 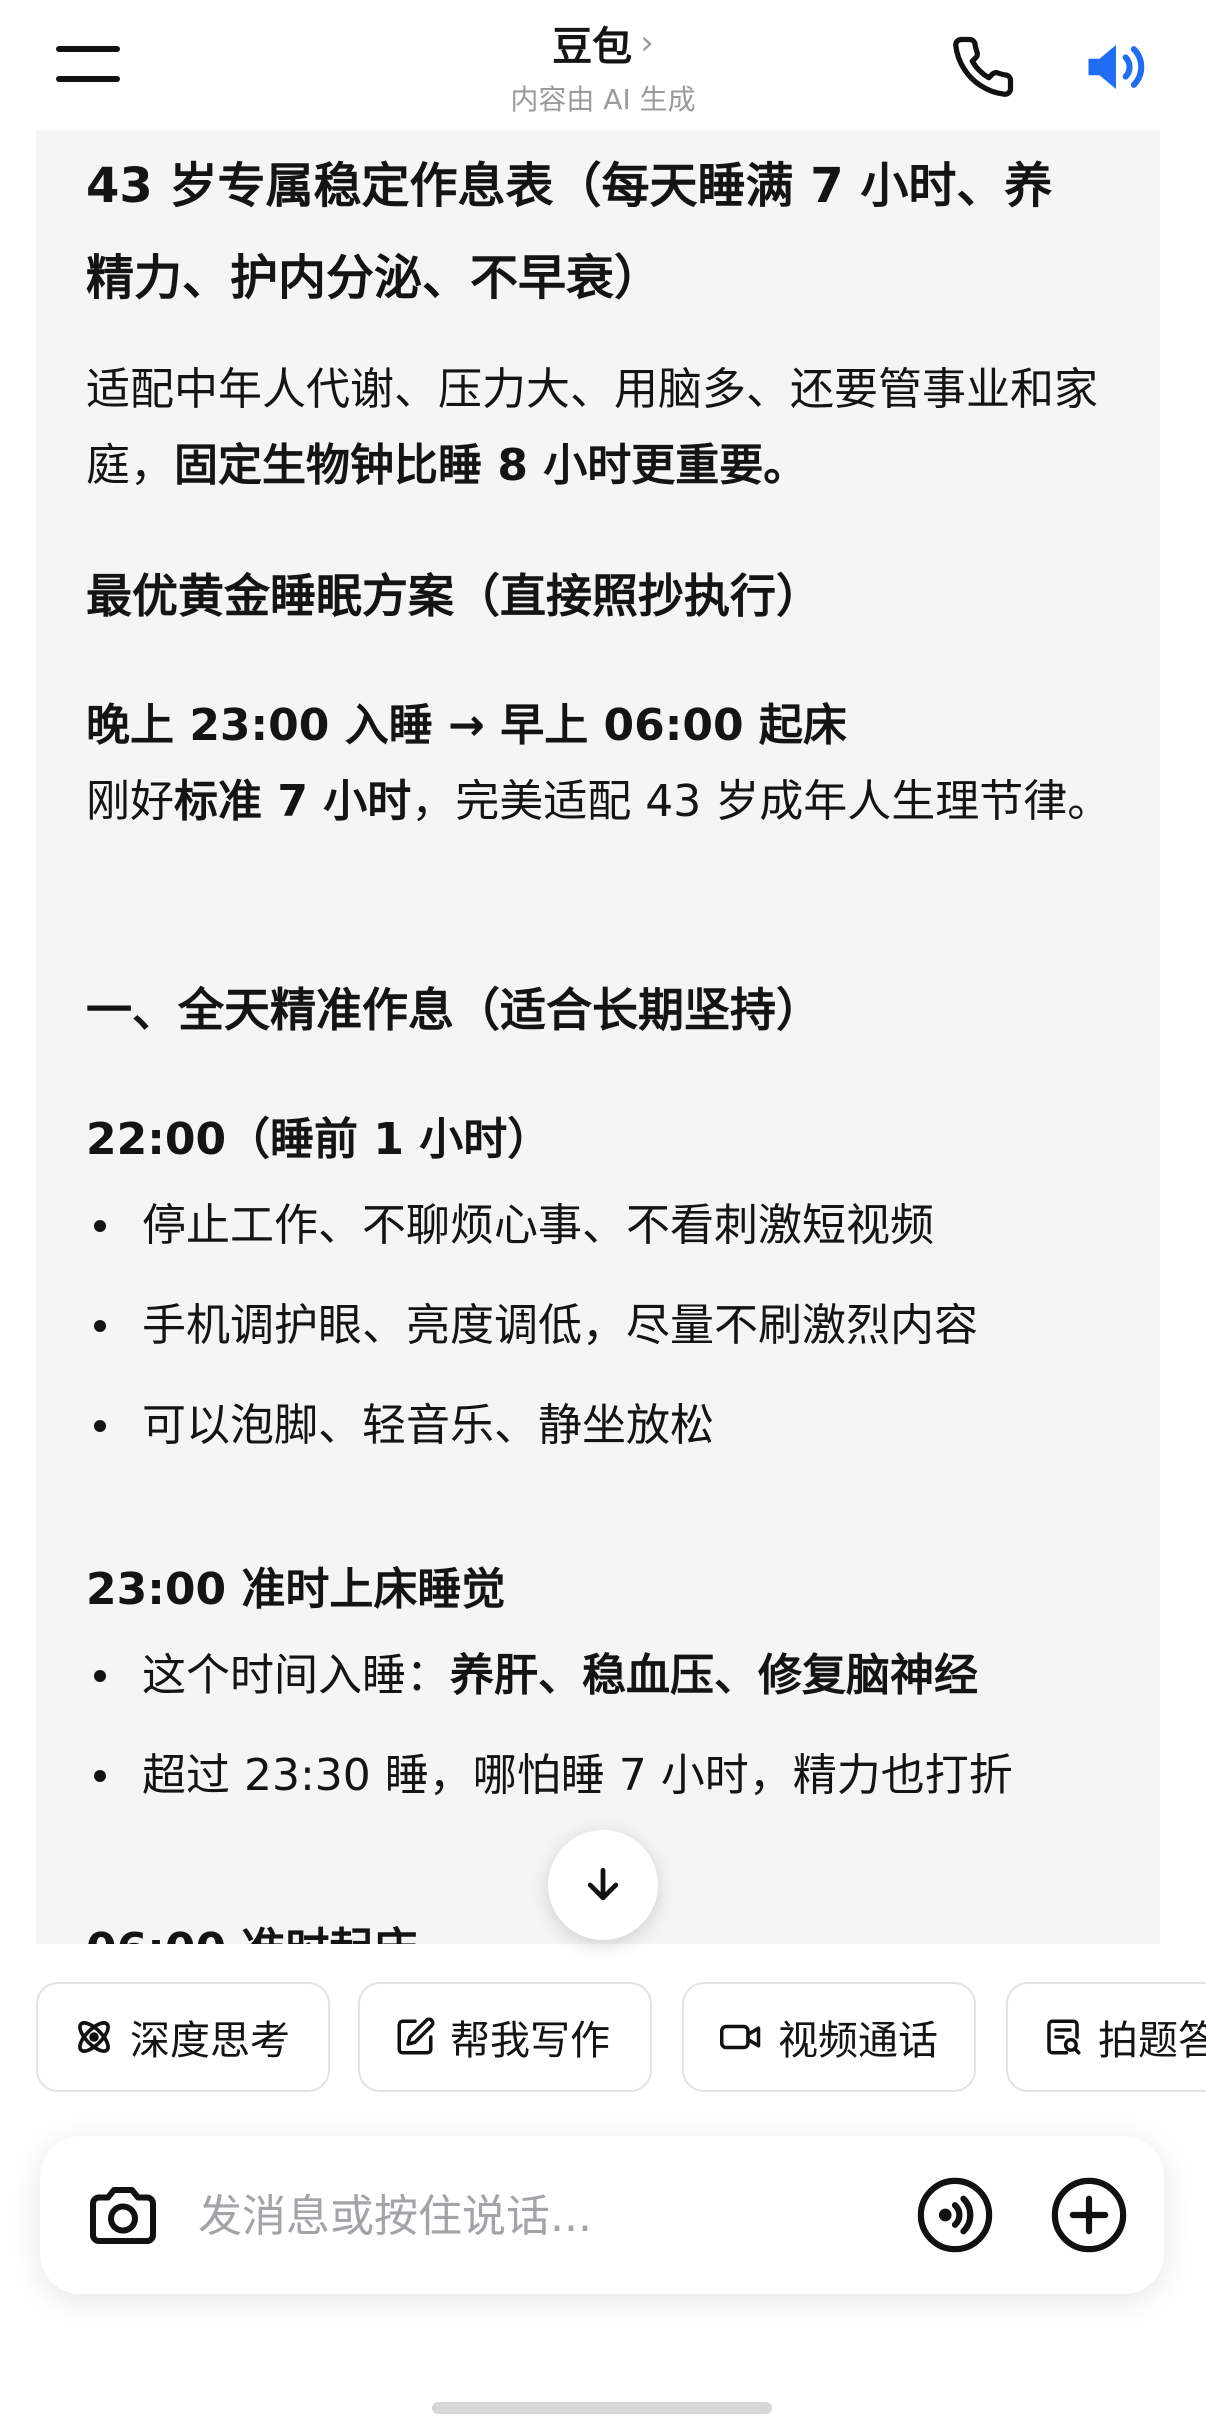 What do you see at coordinates (955, 2215) in the screenshot?
I see `voice-input-icon` at bounding box center [955, 2215].